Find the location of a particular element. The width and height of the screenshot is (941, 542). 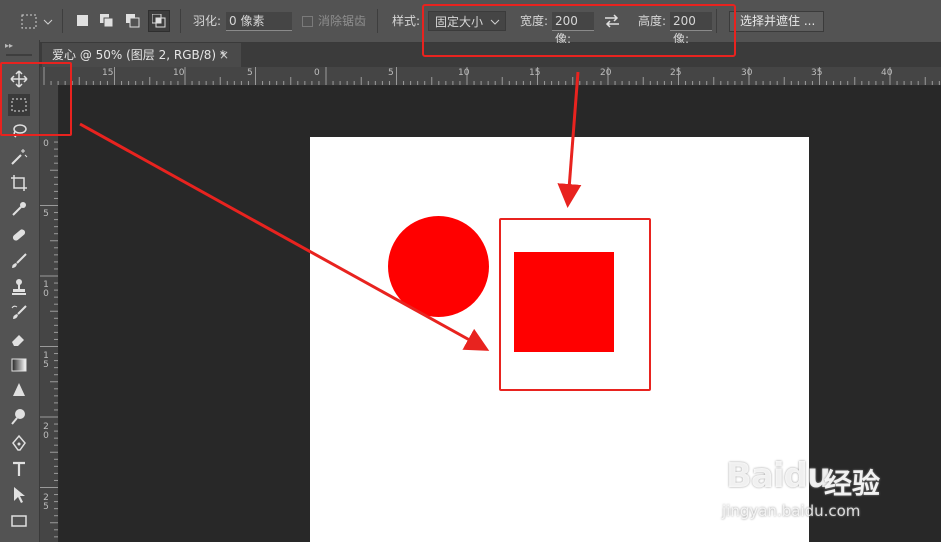

ruler-ticks is located at coordinates (49, 336).